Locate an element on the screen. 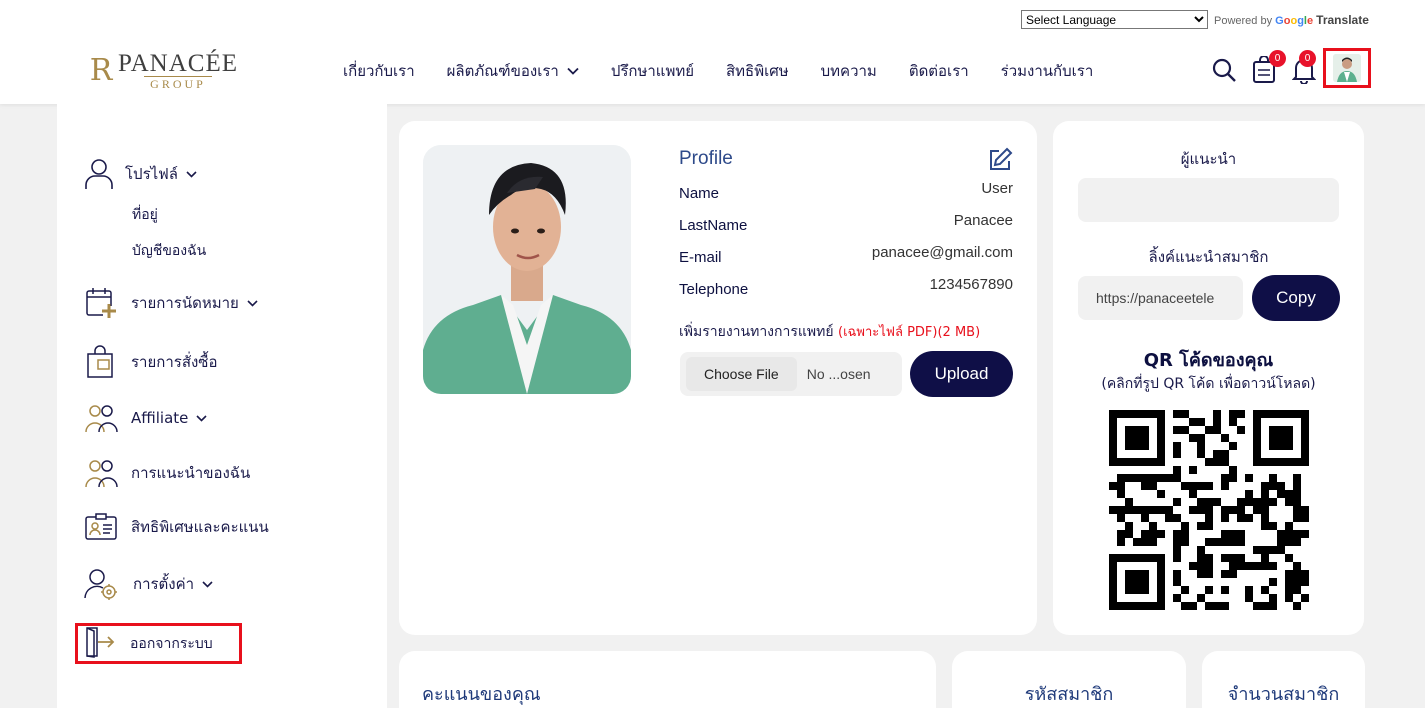  logo-brand: PANACÉE is located at coordinates (178, 63).